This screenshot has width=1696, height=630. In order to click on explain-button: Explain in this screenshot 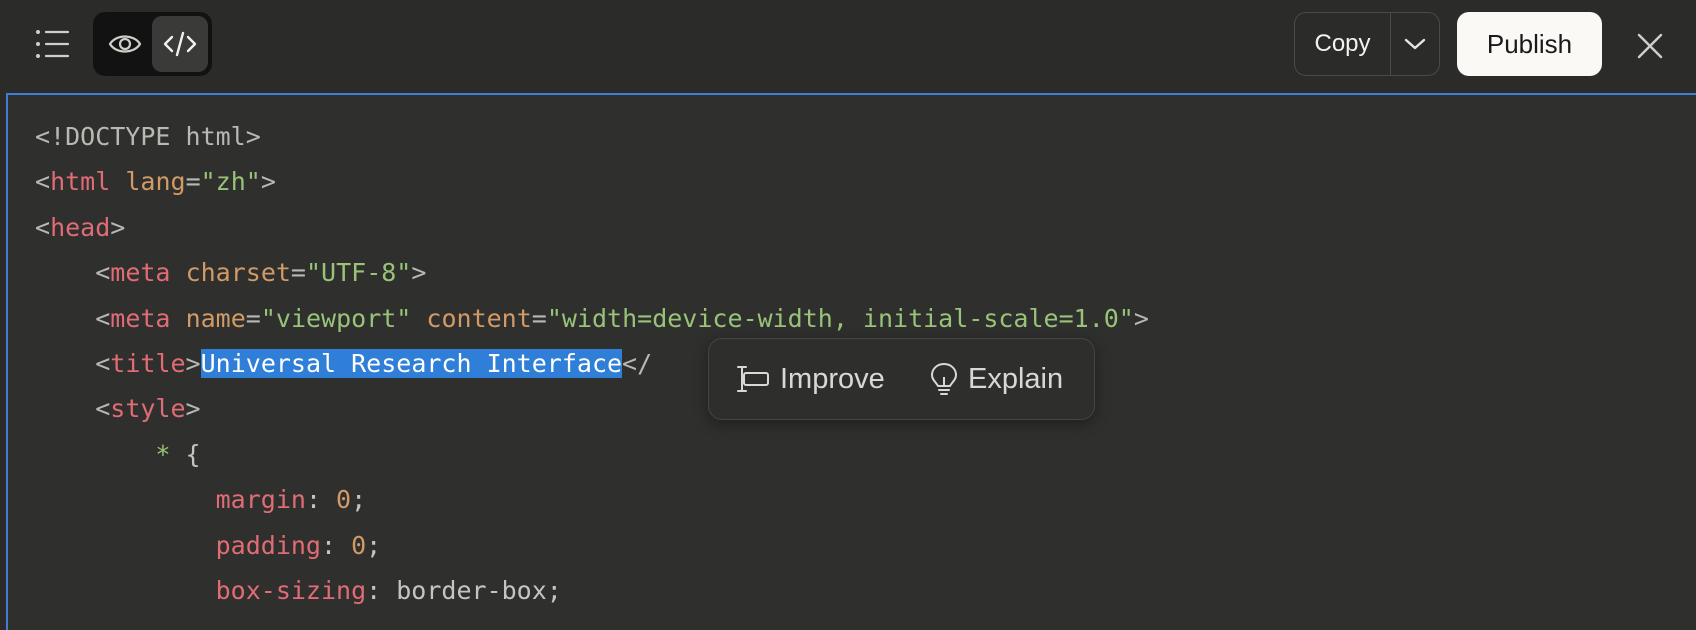, I will do `click(996, 379)`.